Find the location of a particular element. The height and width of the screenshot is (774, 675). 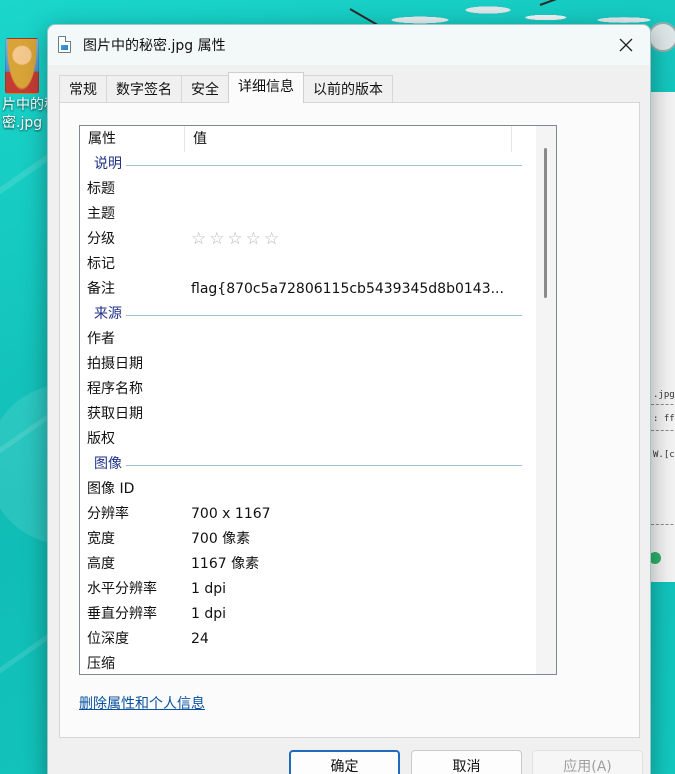

desktop-file-icon: 片中的秘 密.jpg is located at coordinates (30, 85).